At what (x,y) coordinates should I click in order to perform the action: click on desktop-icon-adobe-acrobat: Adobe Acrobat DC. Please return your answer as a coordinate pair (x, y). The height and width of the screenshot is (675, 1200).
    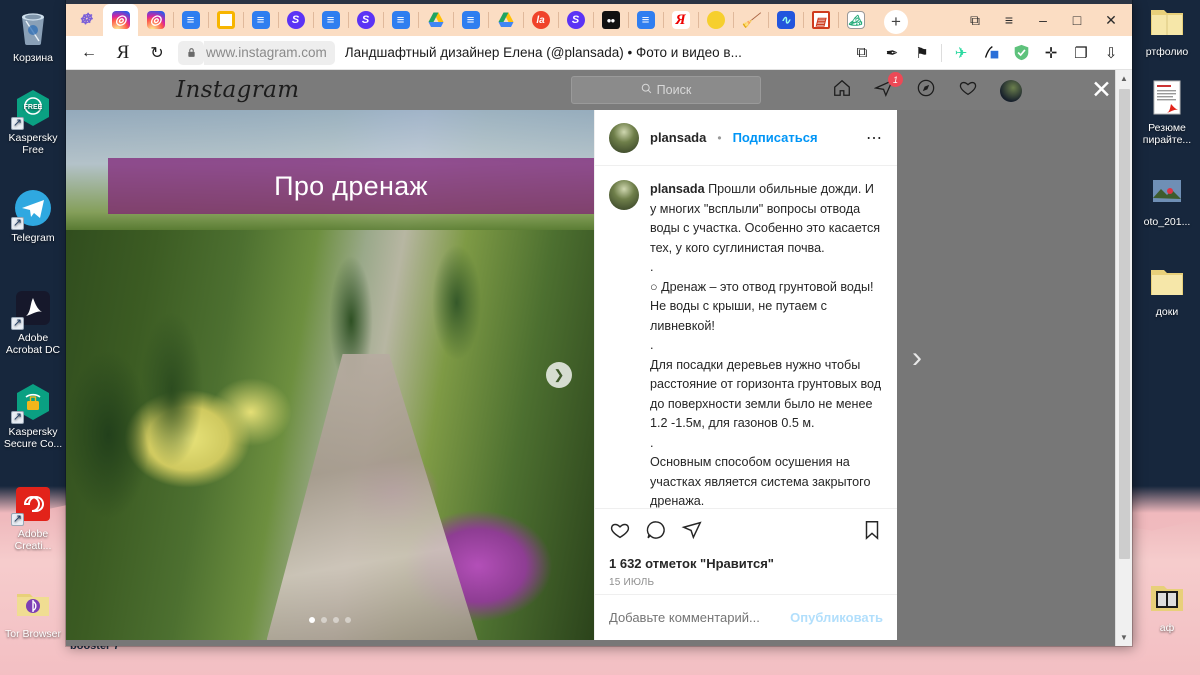
    Looking at the image, I should click on (33, 322).